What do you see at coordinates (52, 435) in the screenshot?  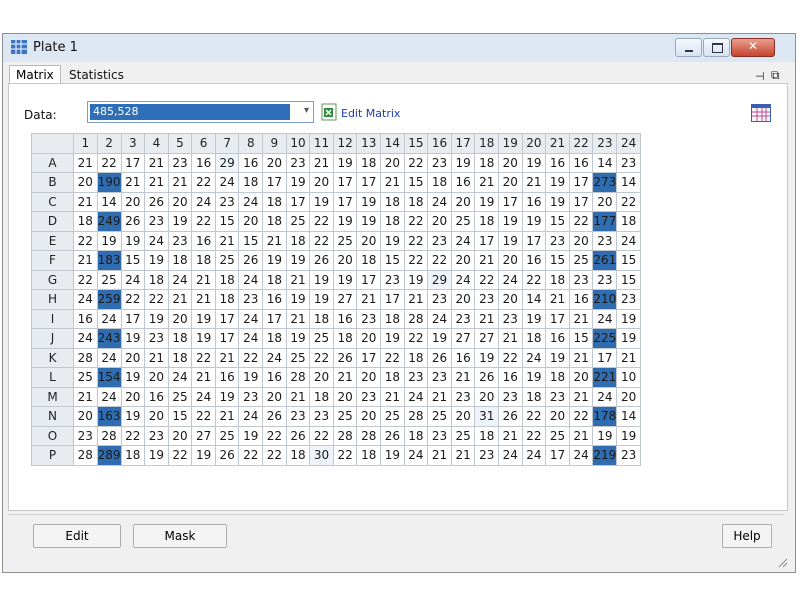 I see `row-header: O` at bounding box center [52, 435].